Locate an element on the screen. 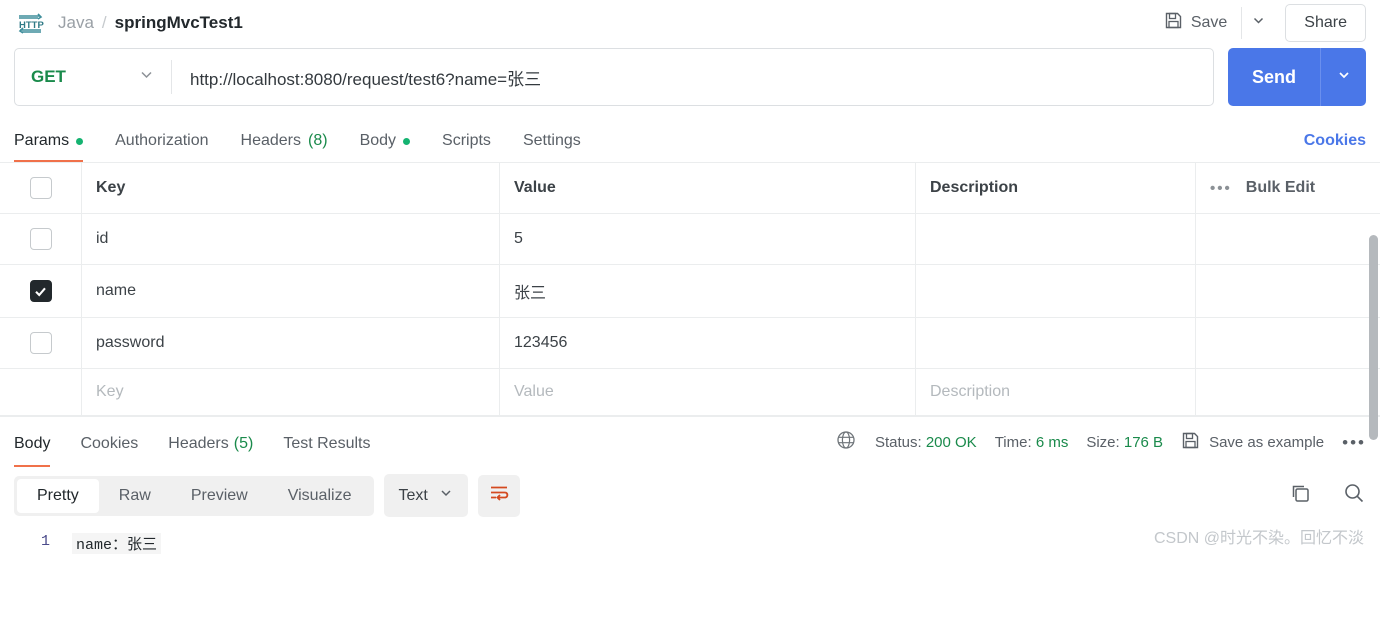 The image size is (1380, 632). app-header: HTTP Java / springMvcTest1 Save Share is located at coordinates (690, 23).